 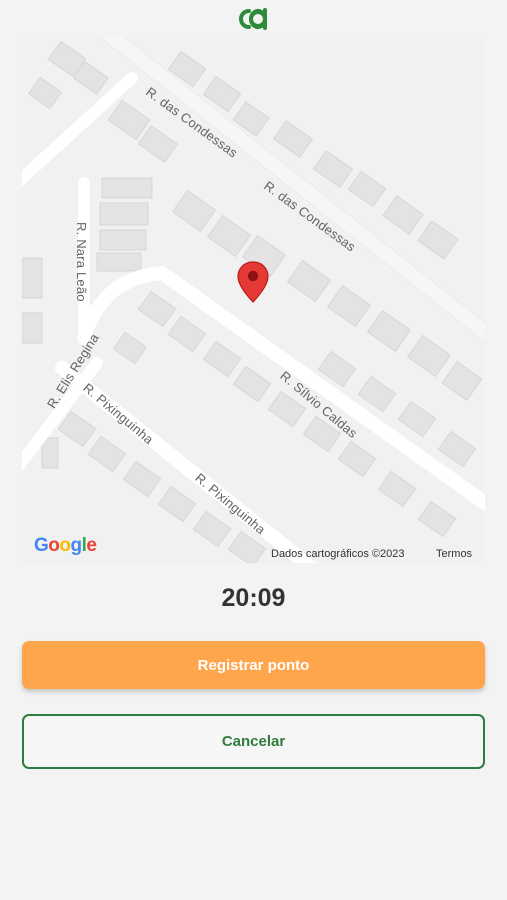 What do you see at coordinates (253, 282) in the screenshot?
I see `map-pin-icon` at bounding box center [253, 282].